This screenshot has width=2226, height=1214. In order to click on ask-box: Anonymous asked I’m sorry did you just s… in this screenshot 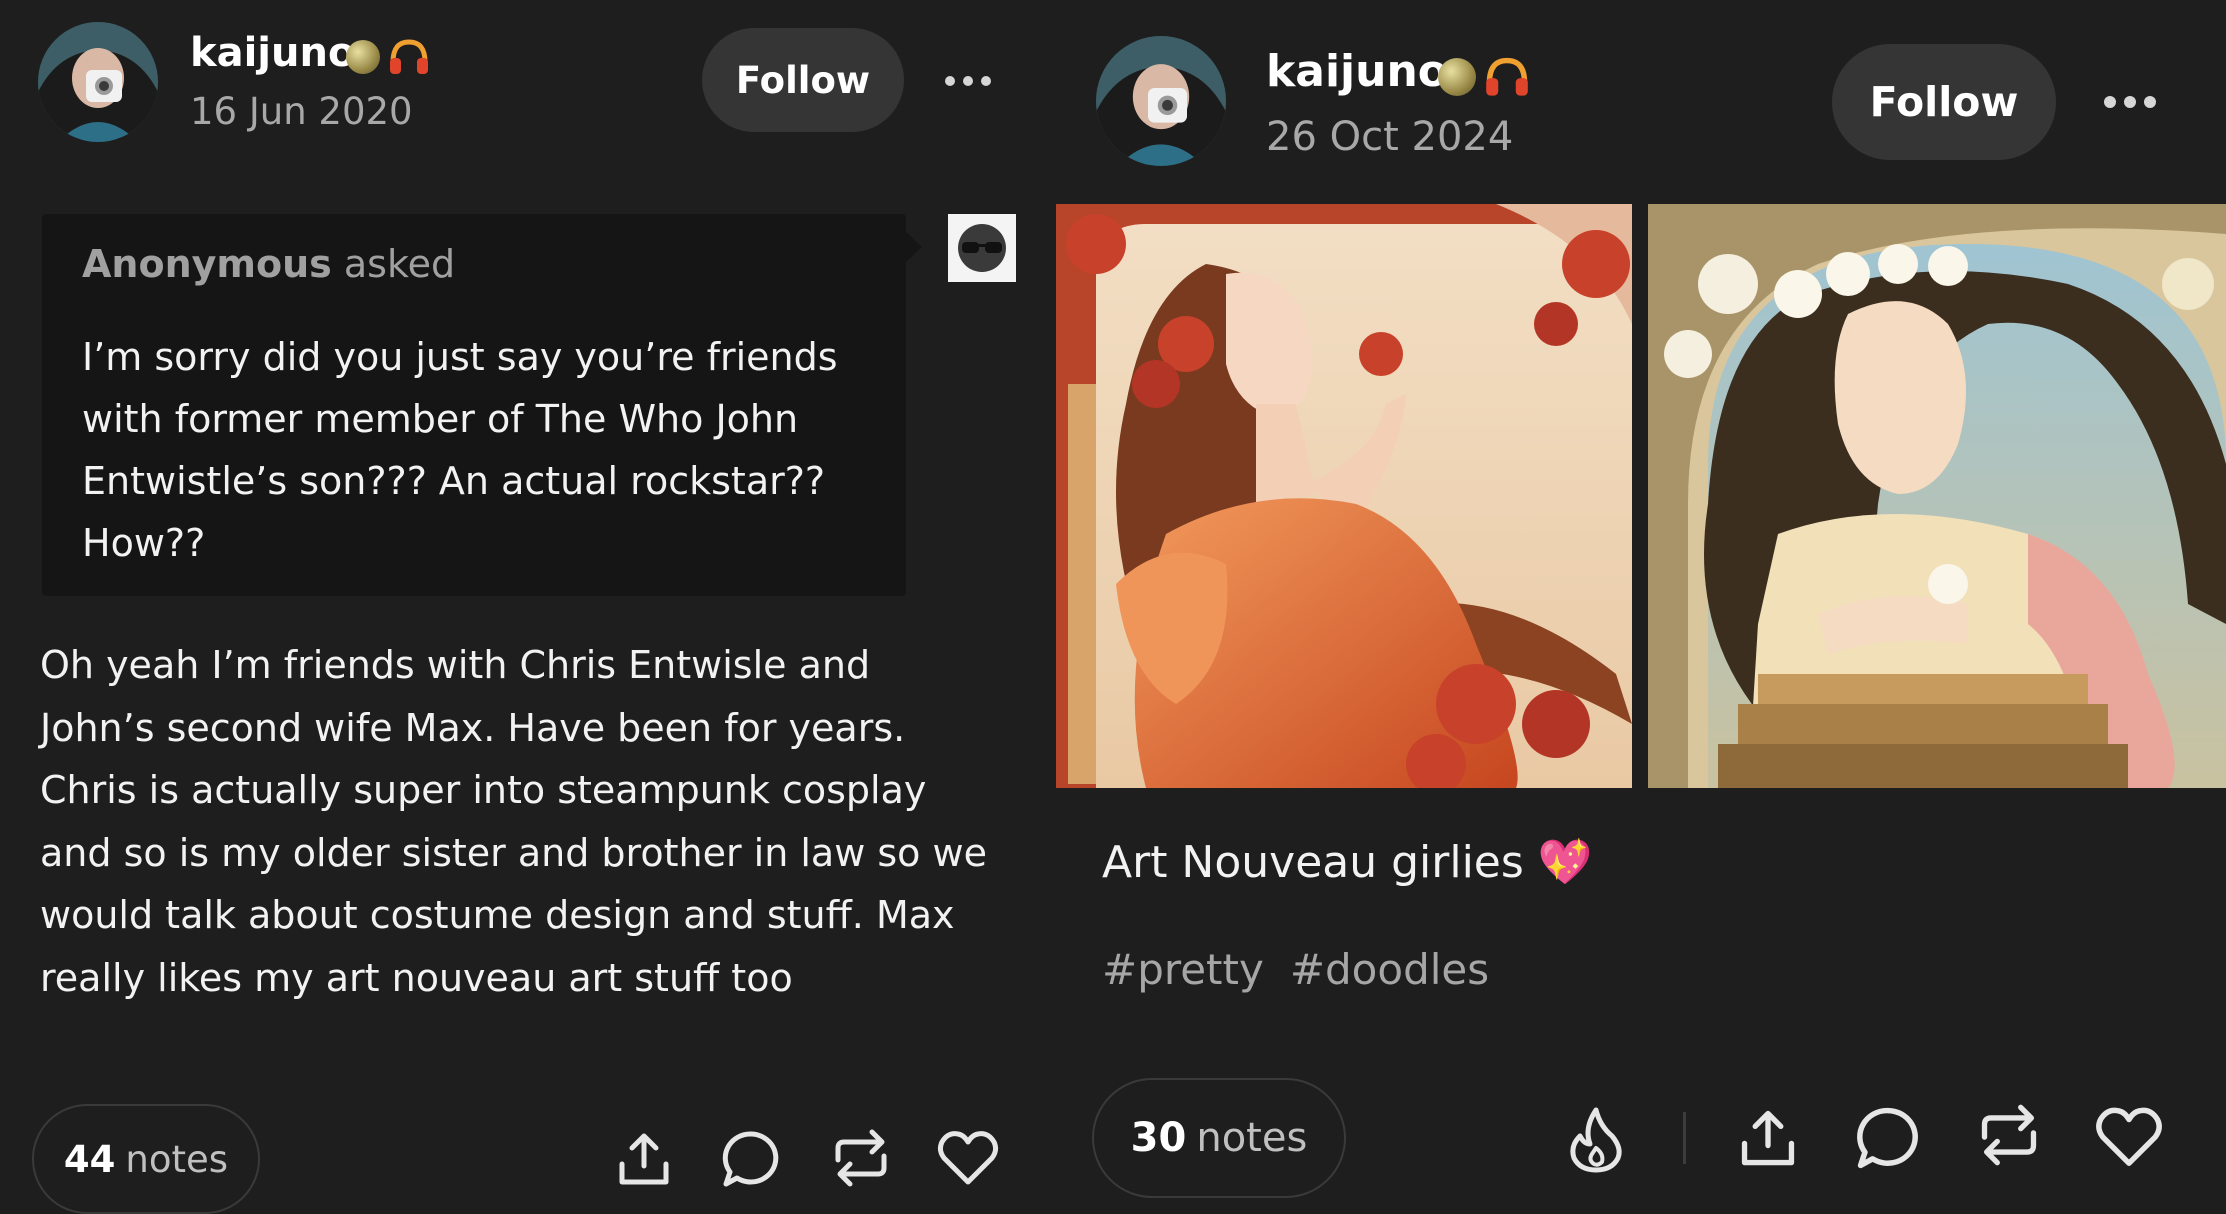, I will do `click(474, 405)`.